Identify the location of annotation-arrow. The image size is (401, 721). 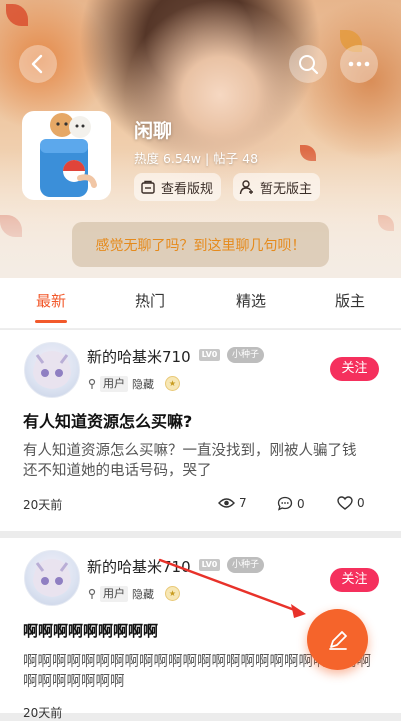
(232, 588).